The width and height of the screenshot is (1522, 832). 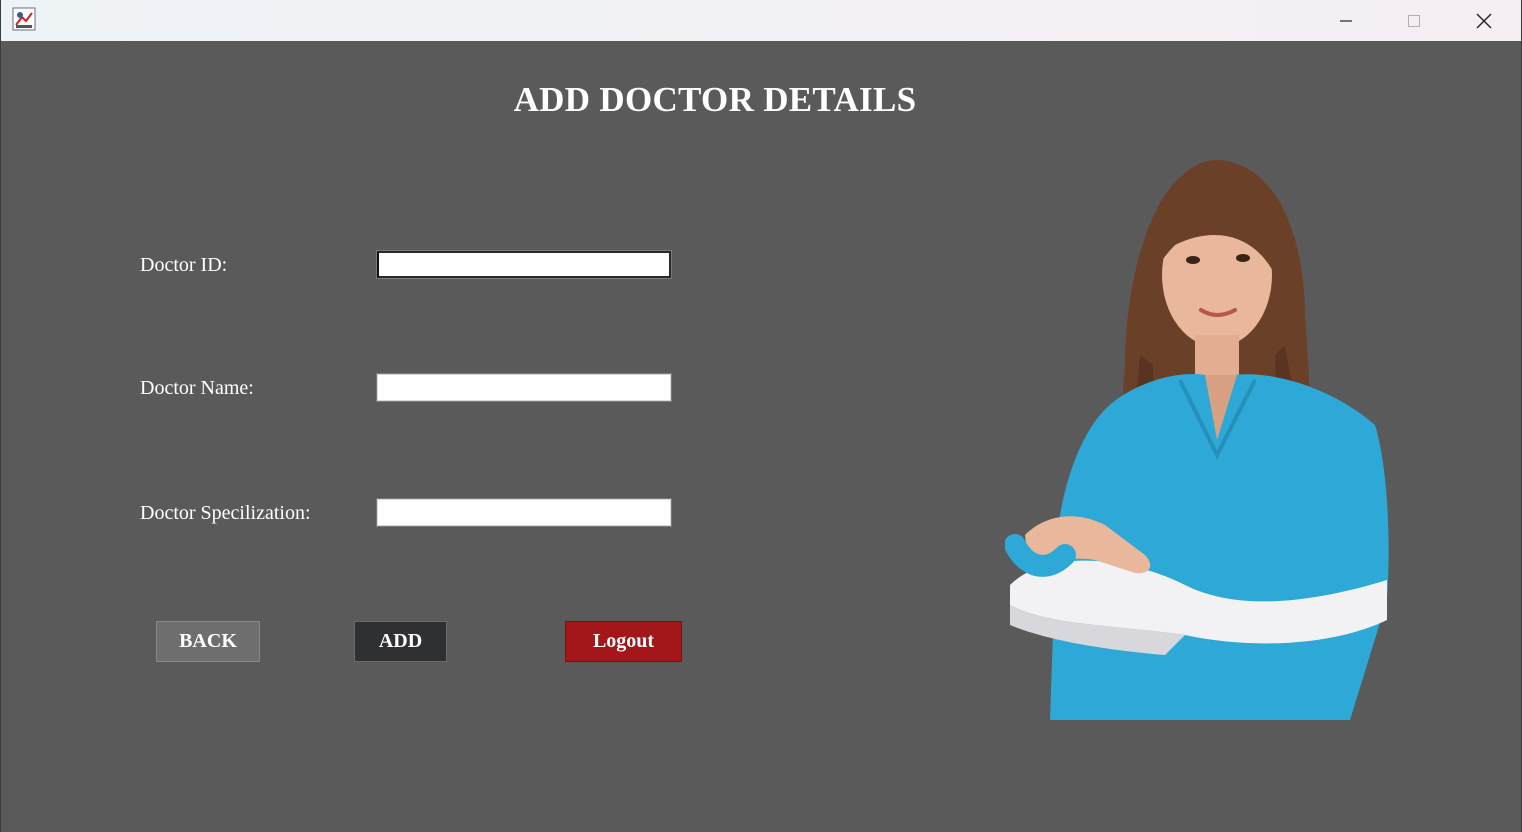 I want to click on logout-button: Logout, so click(x=623, y=641).